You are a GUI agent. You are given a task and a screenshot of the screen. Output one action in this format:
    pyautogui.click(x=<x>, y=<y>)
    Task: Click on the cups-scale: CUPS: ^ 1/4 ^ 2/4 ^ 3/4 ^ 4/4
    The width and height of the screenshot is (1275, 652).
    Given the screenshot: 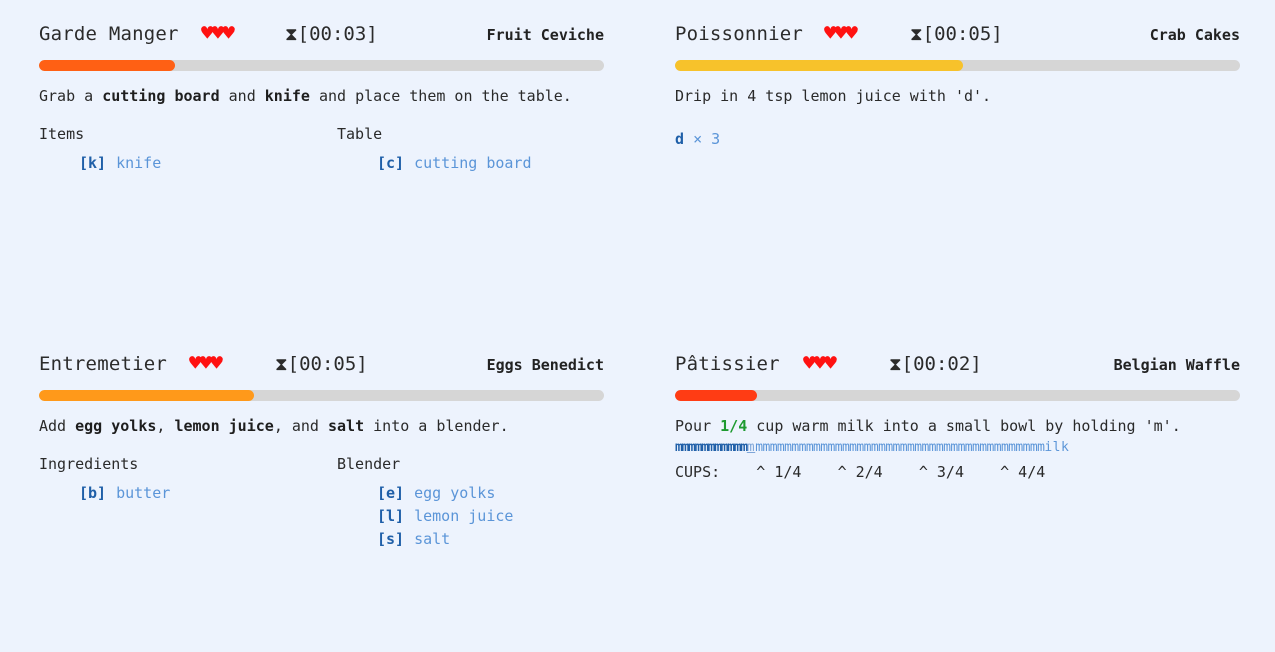 What is the action you would take?
    pyautogui.click(x=860, y=472)
    